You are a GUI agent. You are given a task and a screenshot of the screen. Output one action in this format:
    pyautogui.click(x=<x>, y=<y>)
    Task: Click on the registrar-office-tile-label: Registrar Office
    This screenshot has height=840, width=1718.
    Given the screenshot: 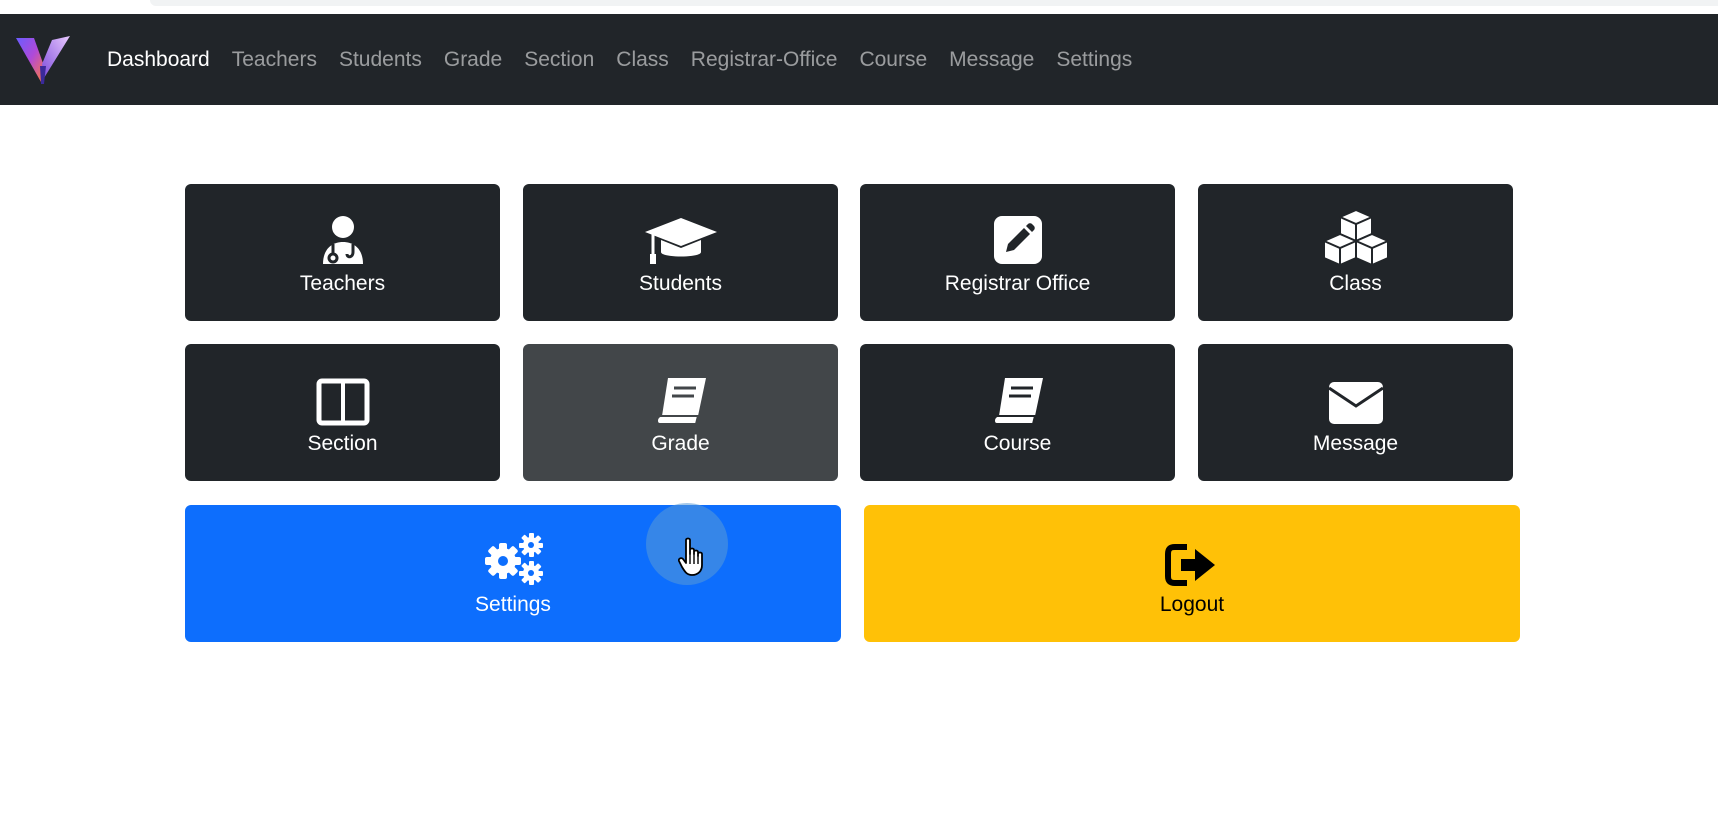 What is the action you would take?
    pyautogui.click(x=1017, y=283)
    